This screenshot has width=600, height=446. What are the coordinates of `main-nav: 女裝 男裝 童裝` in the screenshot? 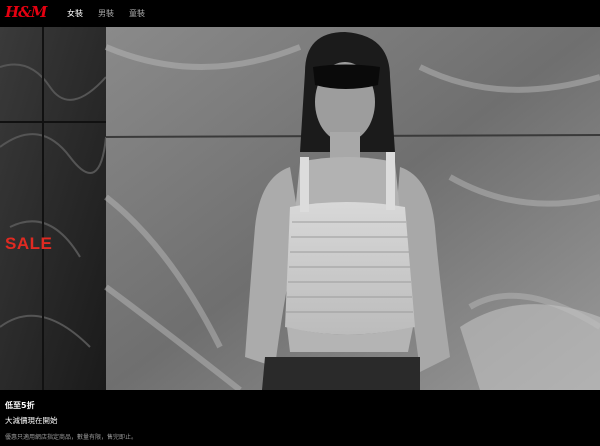 It's located at (106, 13).